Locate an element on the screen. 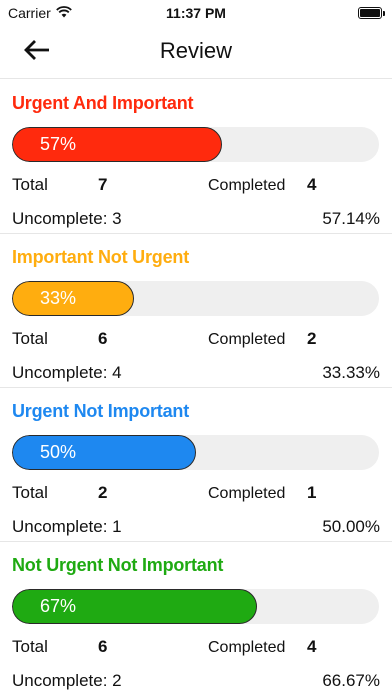  uncomplete-text: Uncomplete: 1 is located at coordinates (67, 527).